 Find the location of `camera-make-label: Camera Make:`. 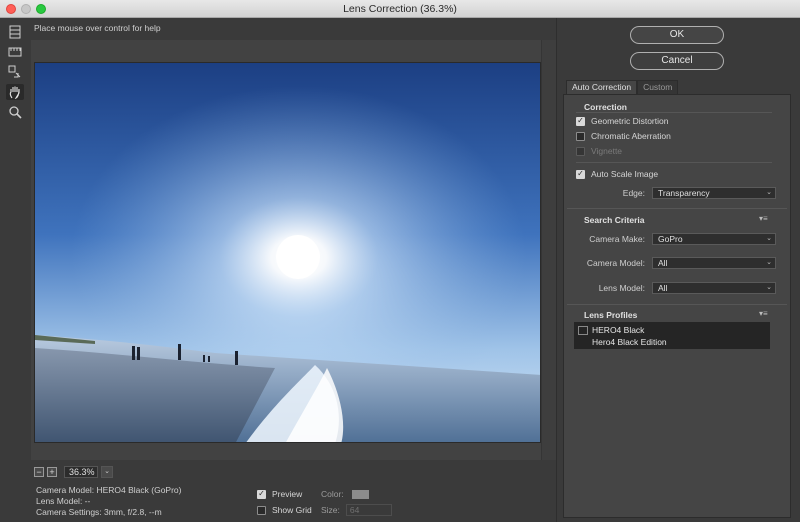

camera-make-label: Camera Make: is located at coordinates (617, 239).